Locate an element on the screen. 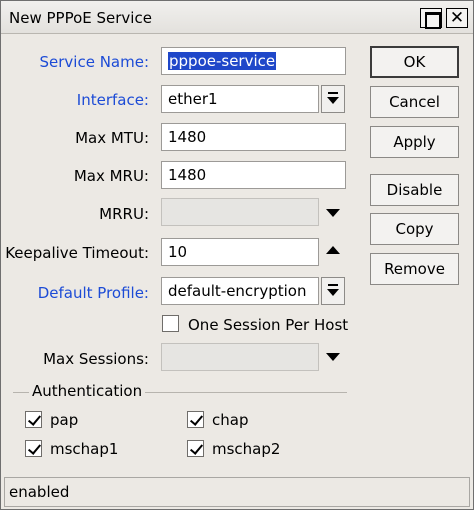 The image size is (474, 510). mrru-label: MRRU: is located at coordinates (124, 214).